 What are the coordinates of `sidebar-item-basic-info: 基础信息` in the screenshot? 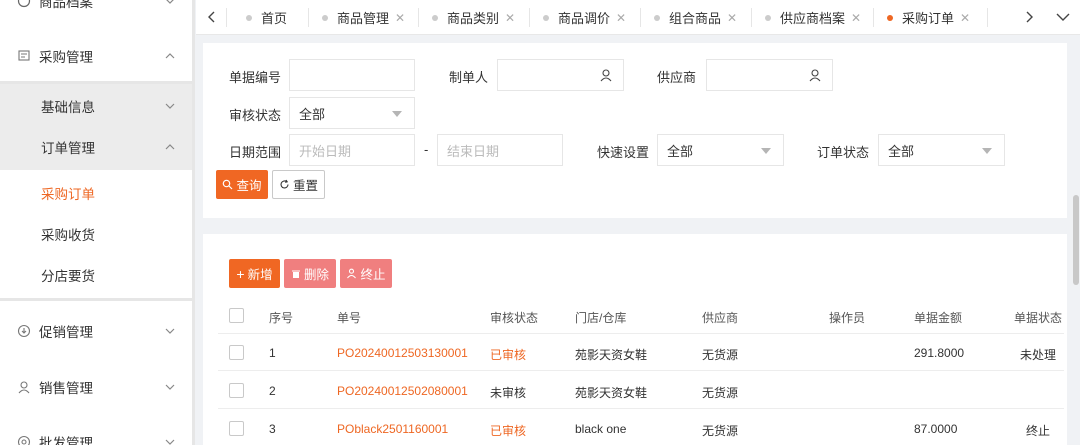 It's located at (96, 106).